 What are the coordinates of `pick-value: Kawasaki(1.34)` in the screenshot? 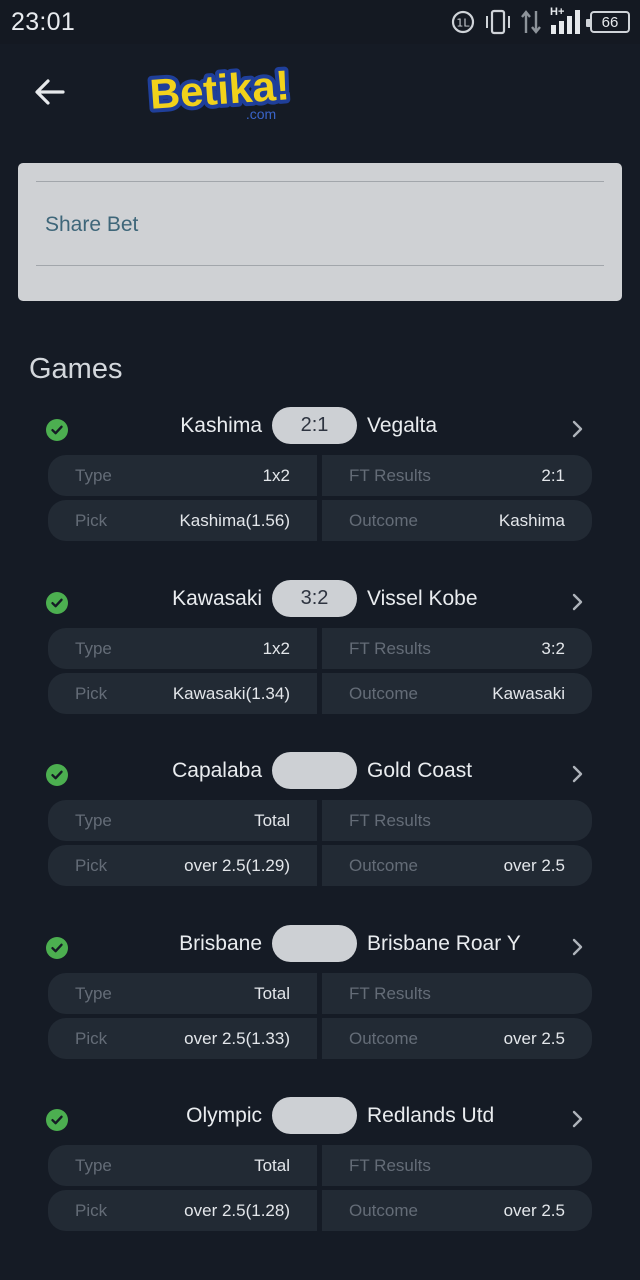 It's located at (231, 693).